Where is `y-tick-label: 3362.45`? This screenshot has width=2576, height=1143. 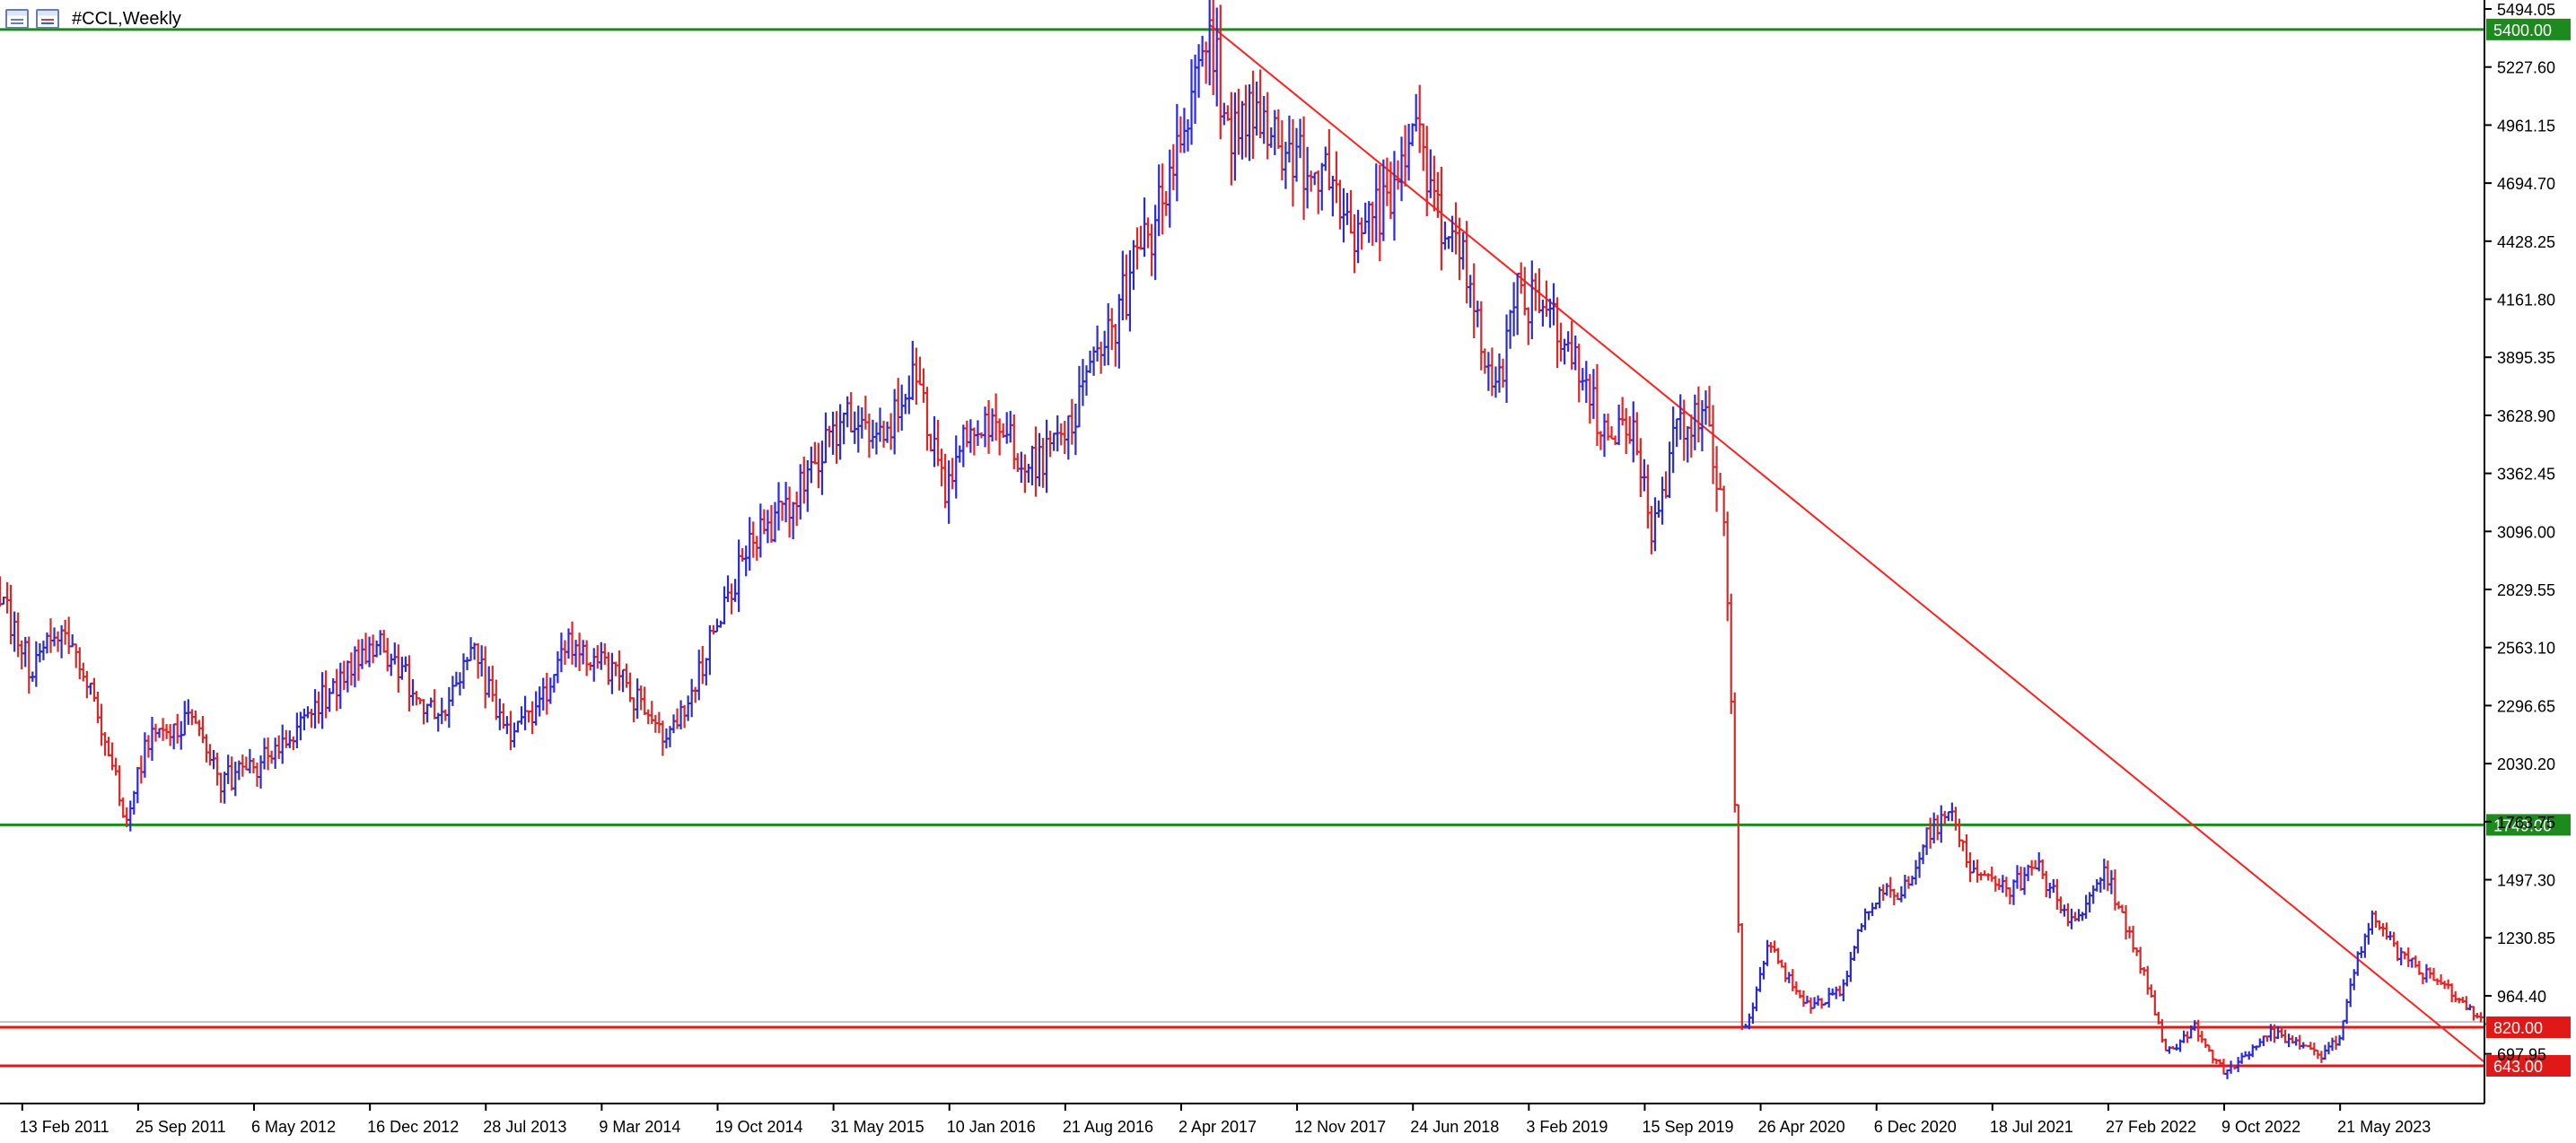
y-tick-label: 3362.45 is located at coordinates (2526, 475).